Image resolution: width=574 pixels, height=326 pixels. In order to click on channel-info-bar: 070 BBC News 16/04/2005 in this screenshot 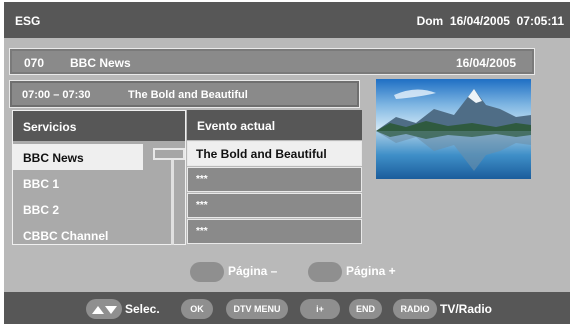, I will do `click(272, 61)`.